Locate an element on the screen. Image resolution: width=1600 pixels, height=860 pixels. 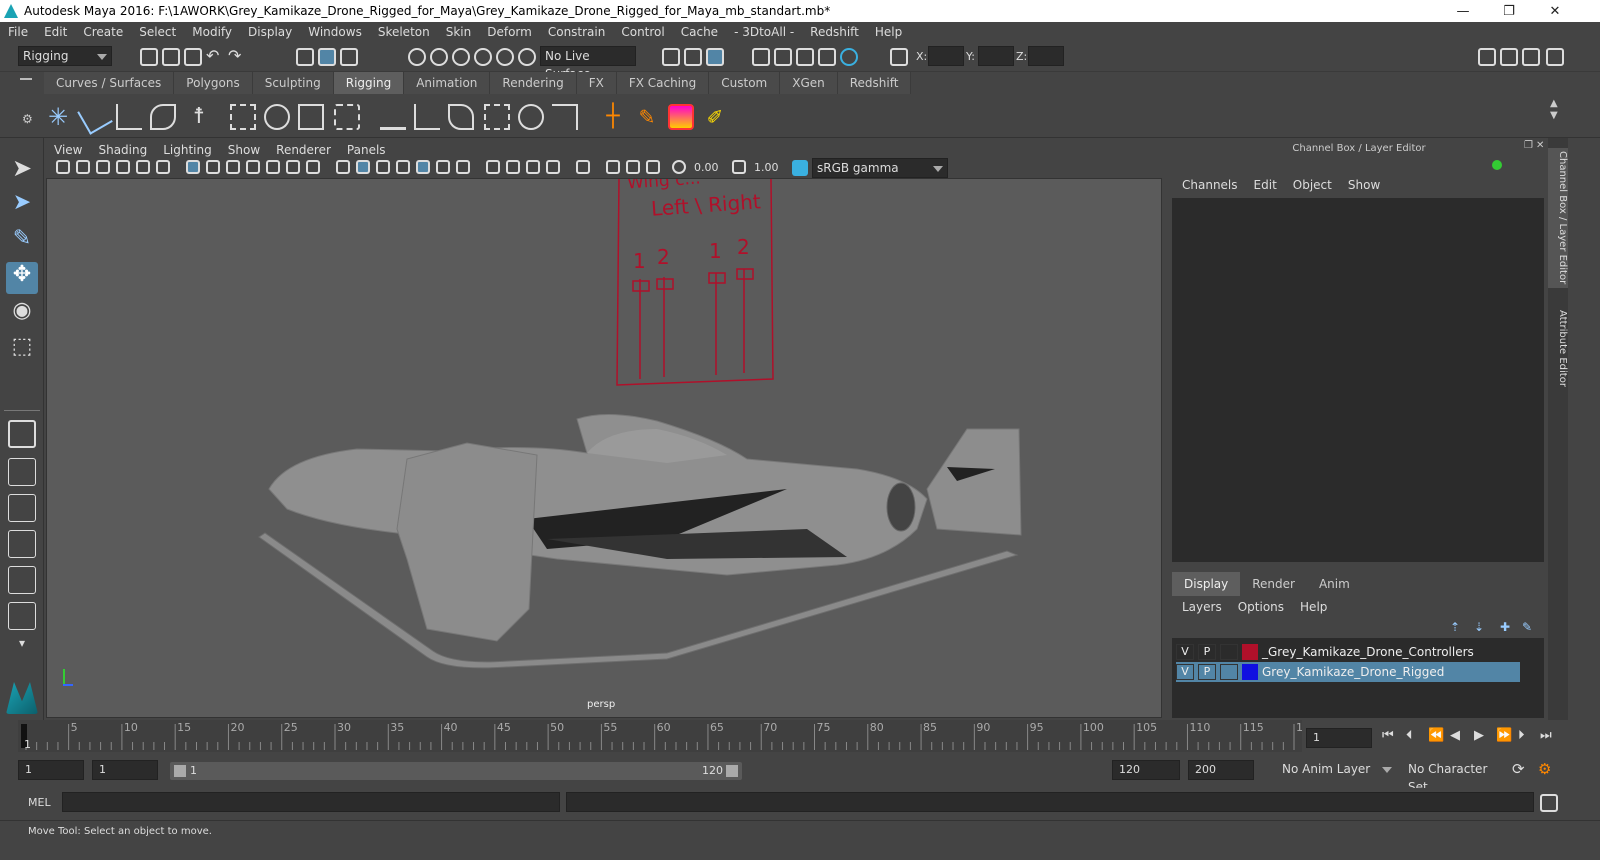
select-component-icon is located at coordinates (349, 57).